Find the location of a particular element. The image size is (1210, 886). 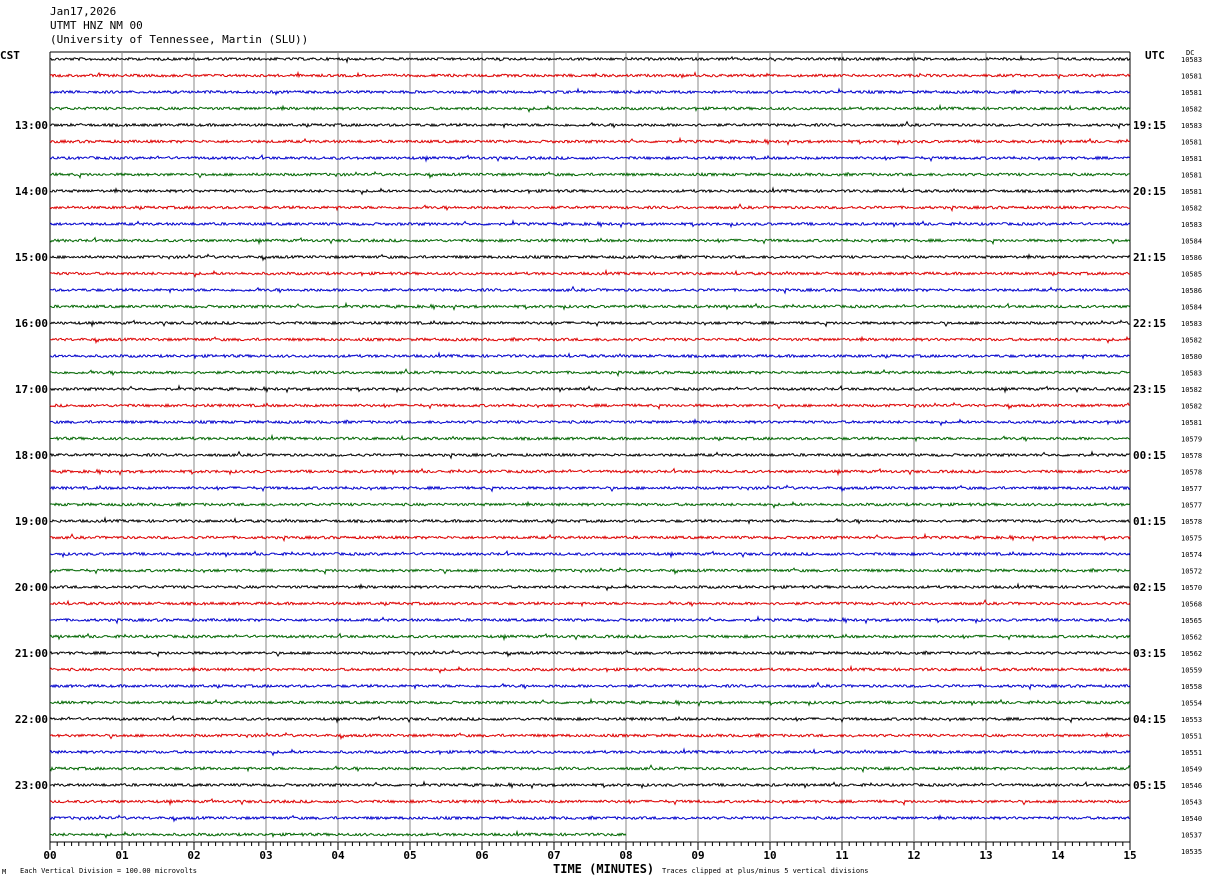

utc-hour-label: 20:15 is located at coordinates (1149, 191).